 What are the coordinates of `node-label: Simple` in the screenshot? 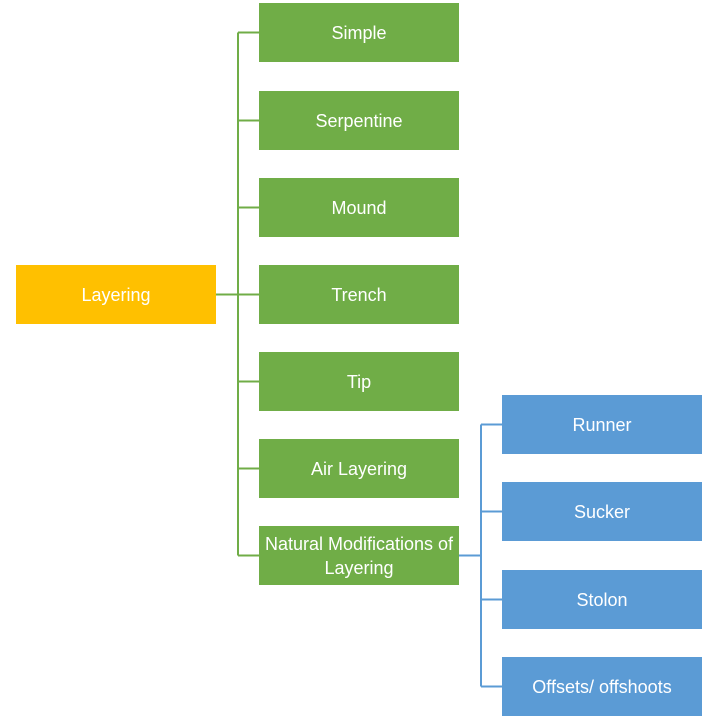 It's located at (359, 32).